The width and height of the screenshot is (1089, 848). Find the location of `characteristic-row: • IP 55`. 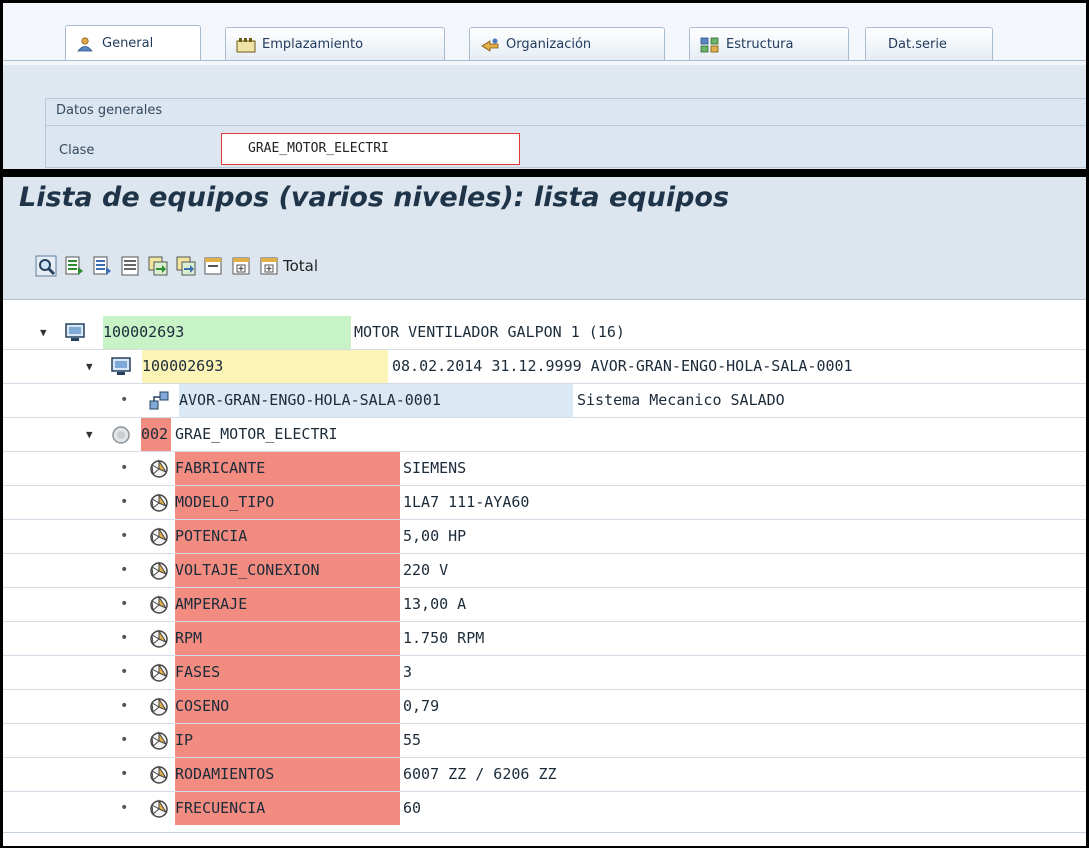

characteristic-row: • IP 55 is located at coordinates (544, 741).